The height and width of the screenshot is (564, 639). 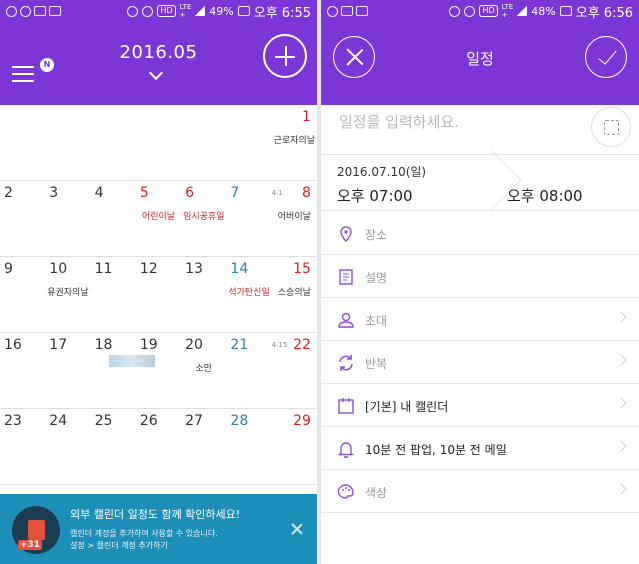 What do you see at coordinates (277, 193) in the screenshot?
I see `lunar-date: 4.1` at bounding box center [277, 193].